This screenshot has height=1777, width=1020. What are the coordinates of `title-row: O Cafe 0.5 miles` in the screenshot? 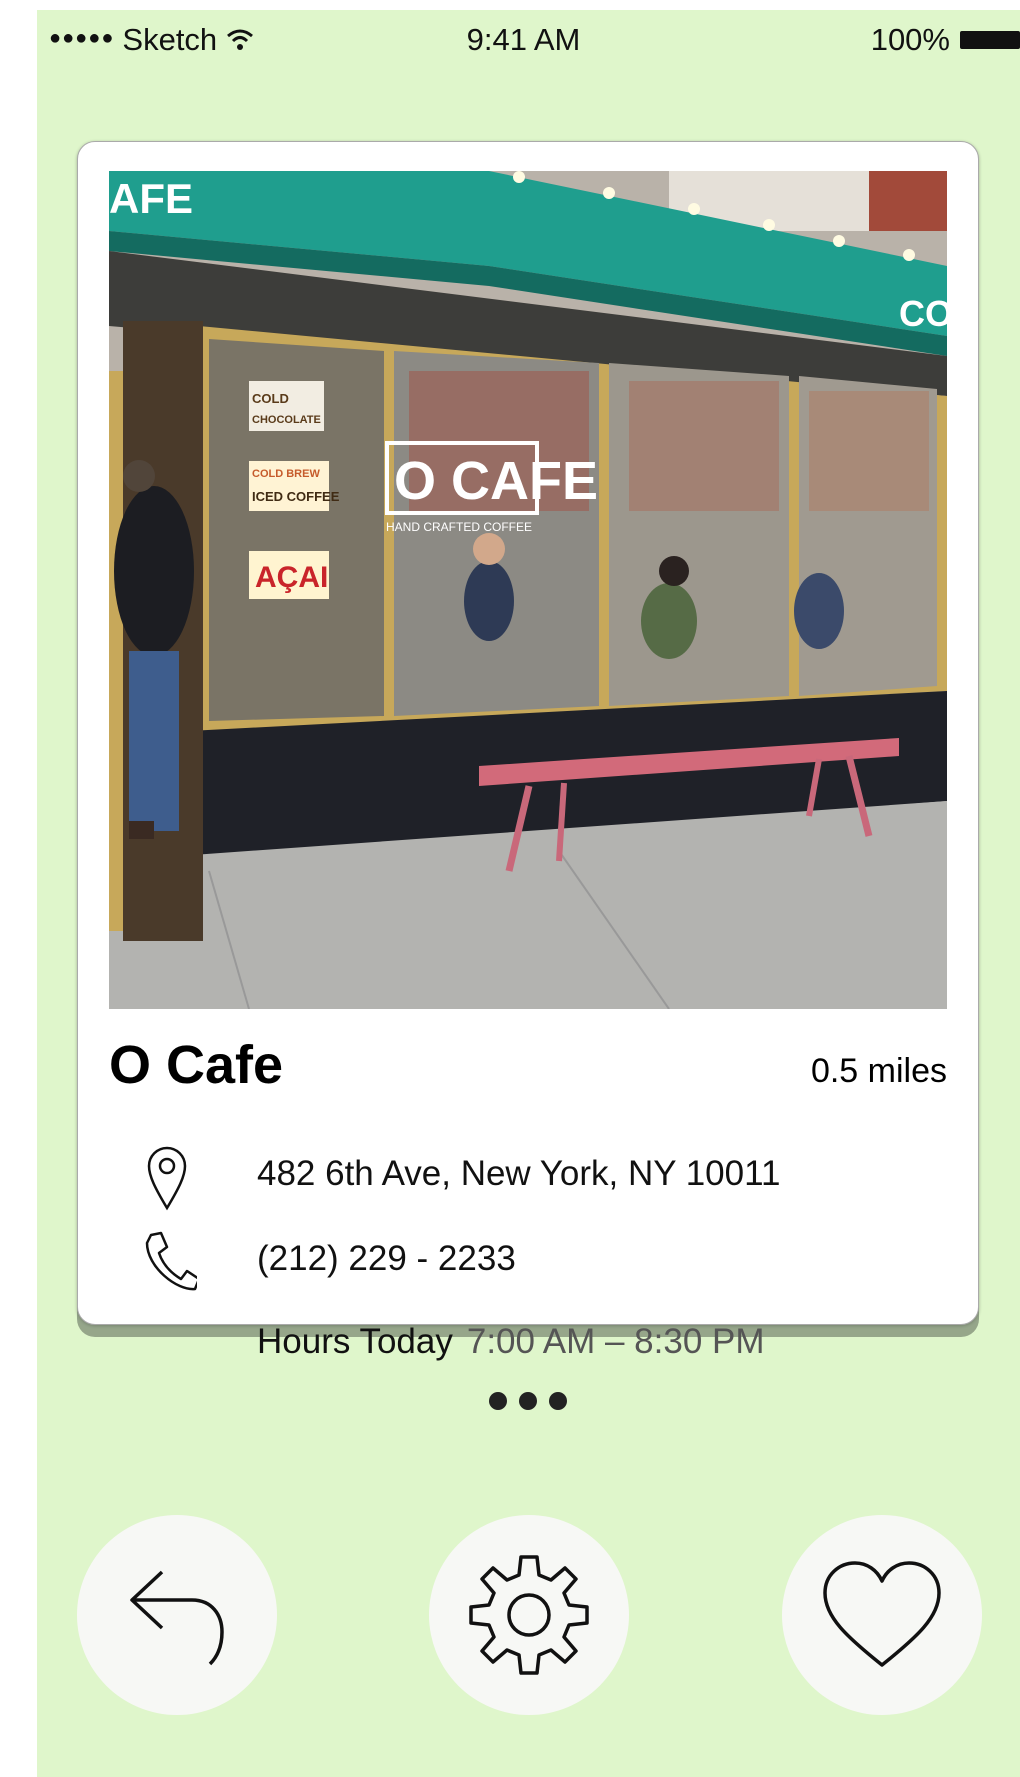 It's located at (528, 1069).